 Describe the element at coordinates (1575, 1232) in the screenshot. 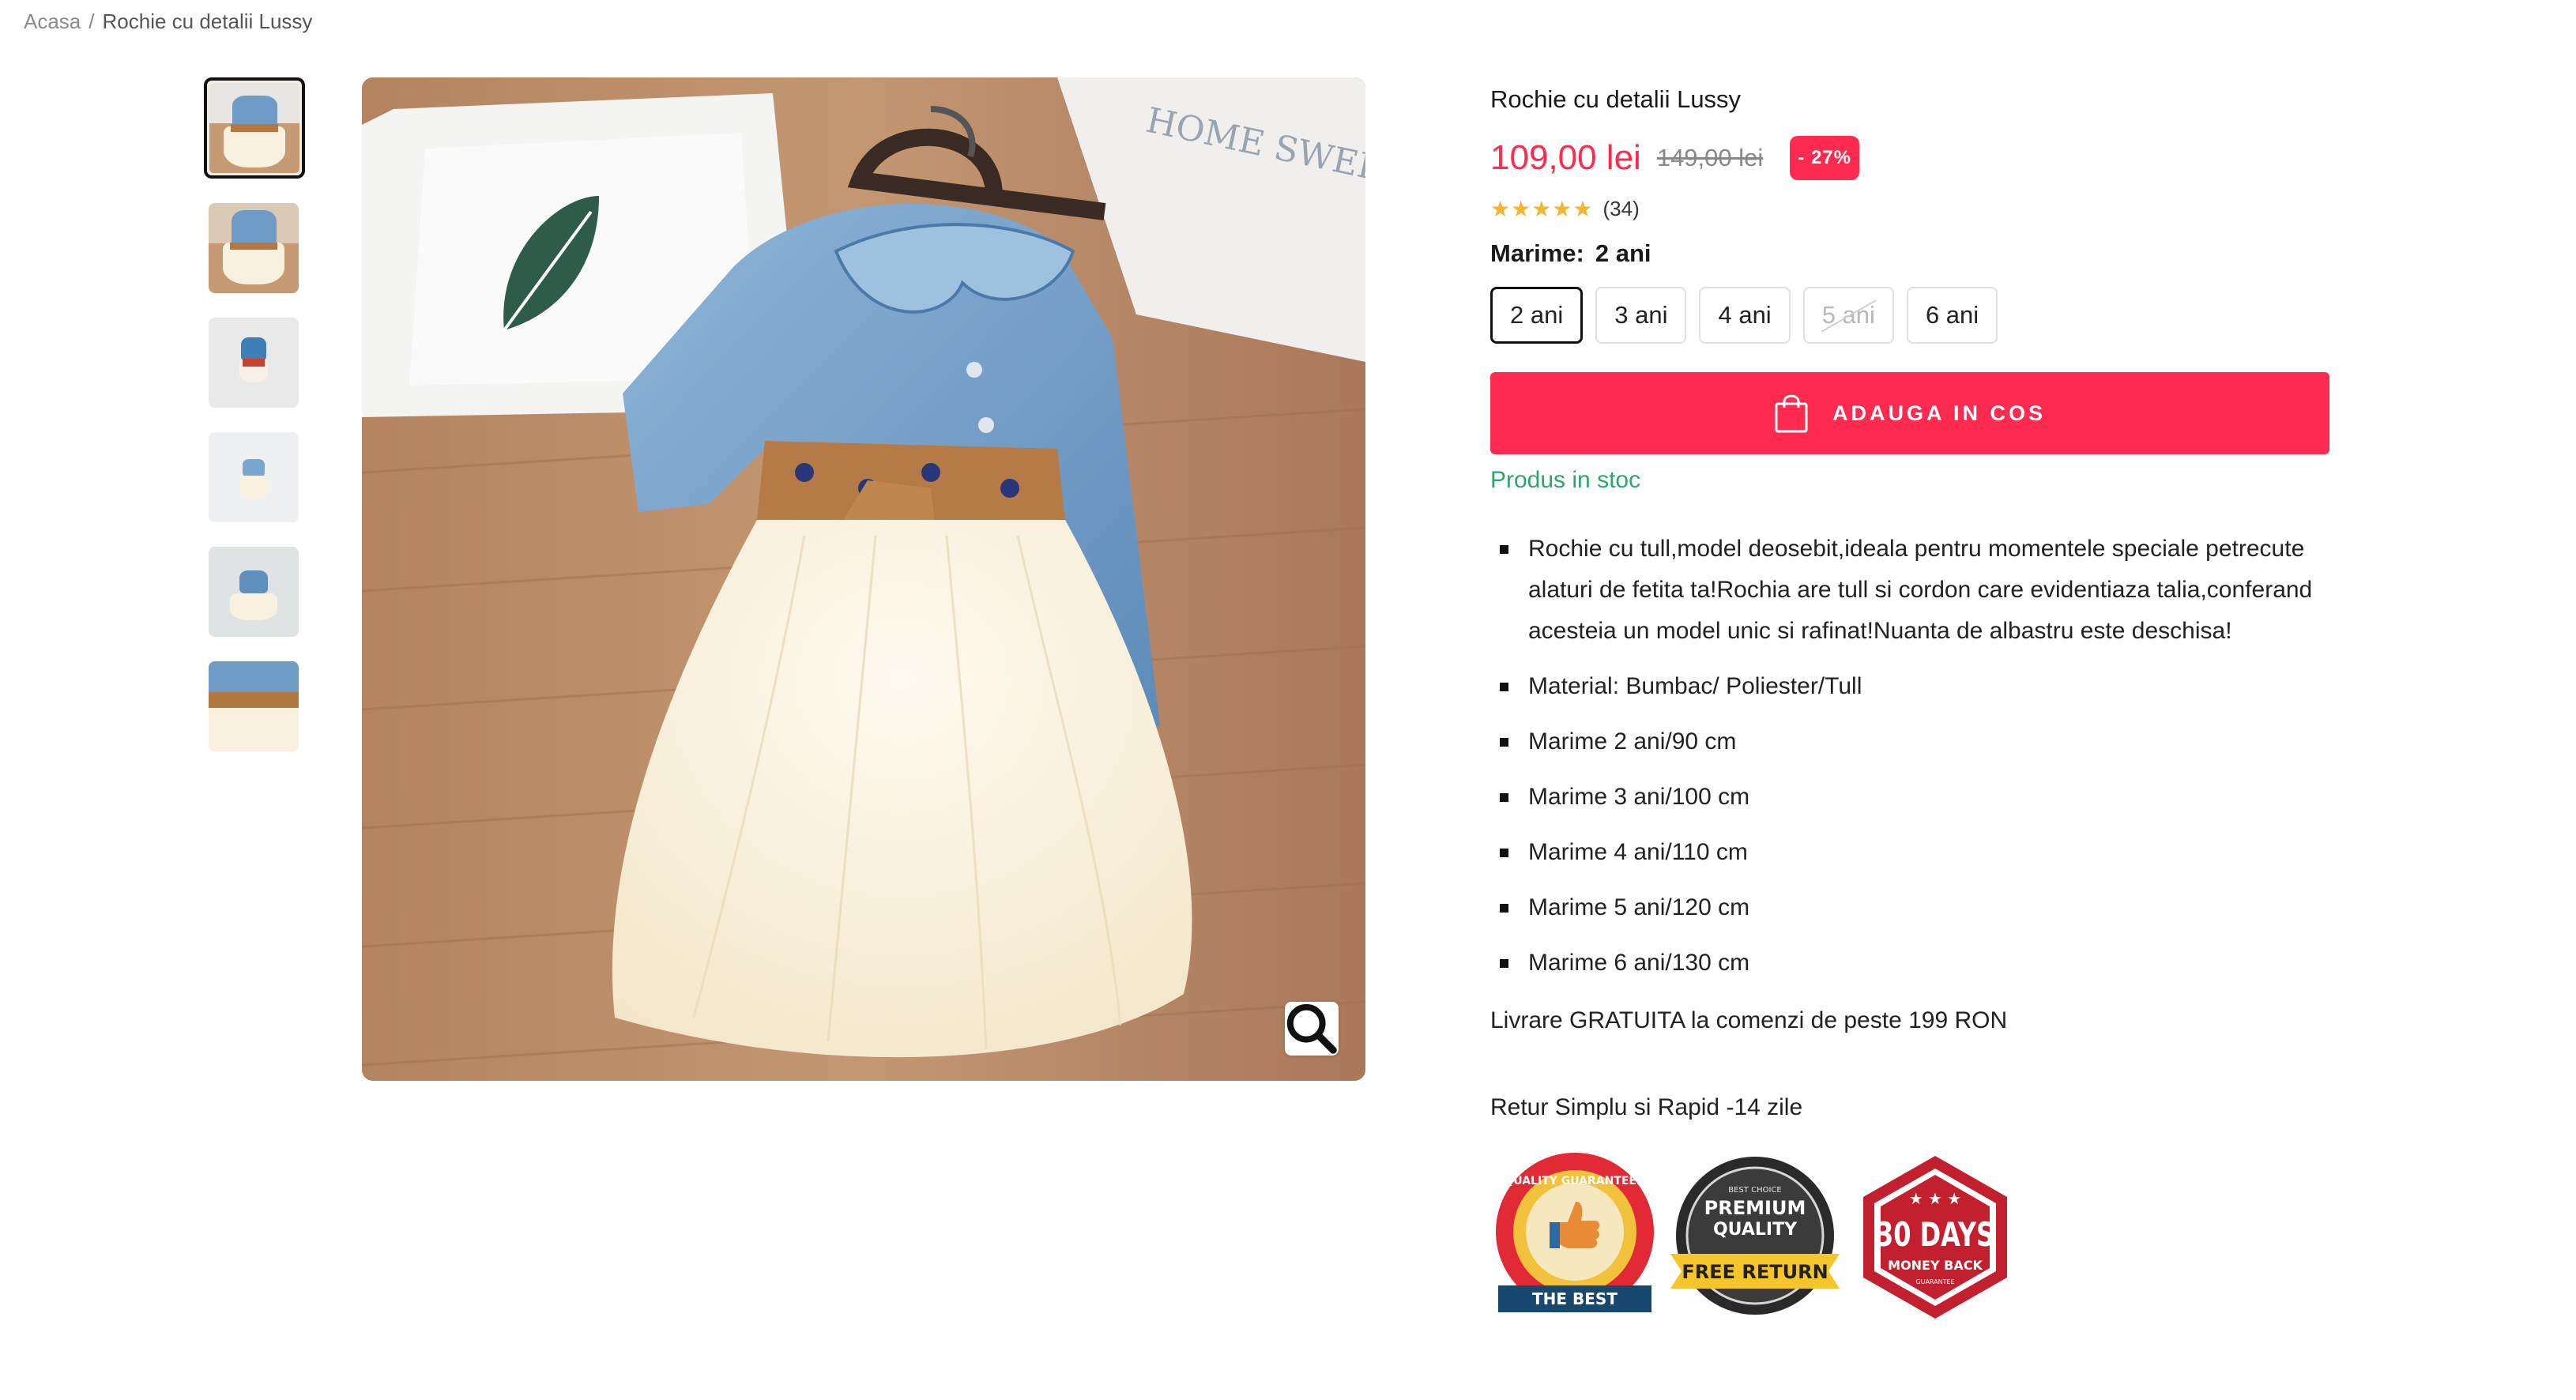

I see `quality-guaranteed-badge: QUALITY GUARANTEED THE BEST` at that location.